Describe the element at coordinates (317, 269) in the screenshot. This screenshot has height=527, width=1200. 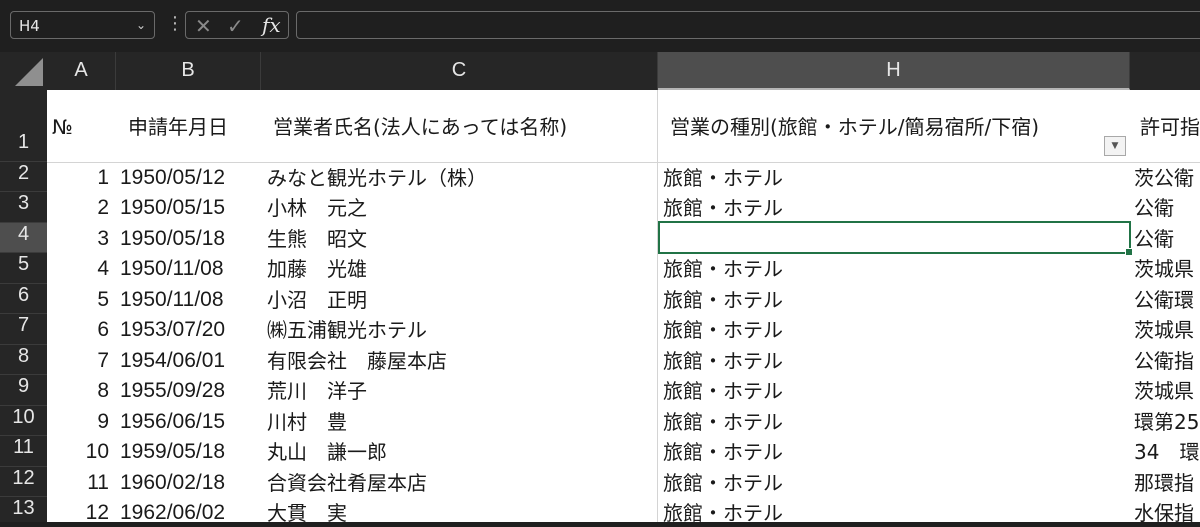
I see `cell-name: 加藤 光雄` at that location.